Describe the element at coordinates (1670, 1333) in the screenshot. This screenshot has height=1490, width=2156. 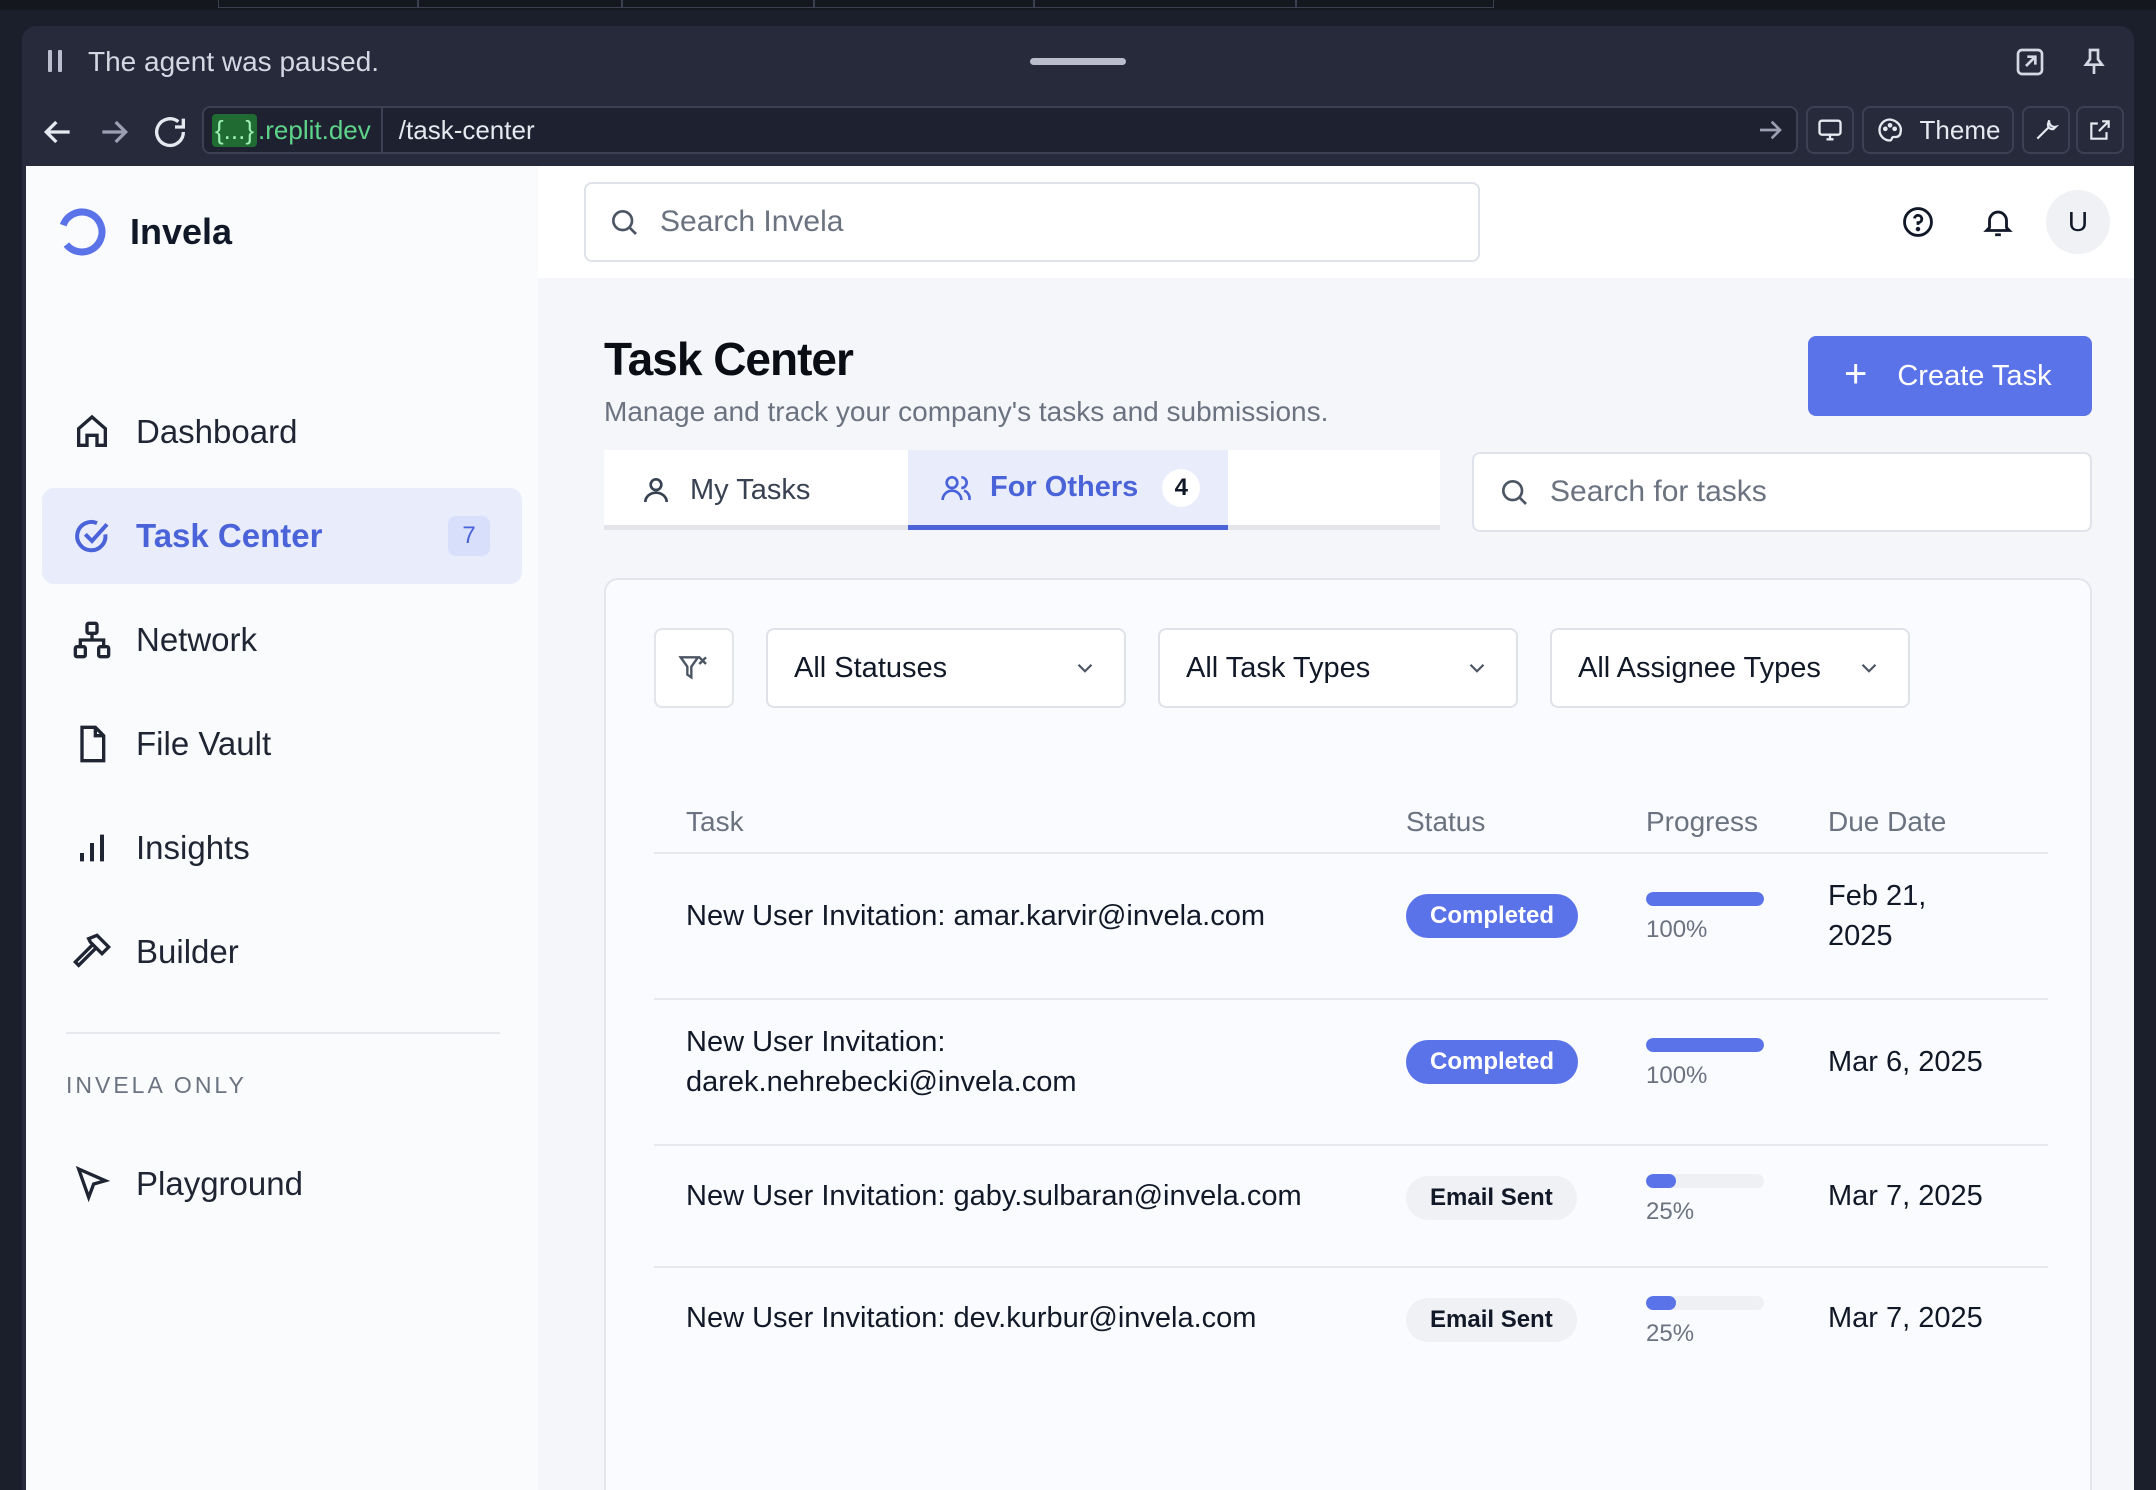
I see `progress-percent: 25%` at that location.